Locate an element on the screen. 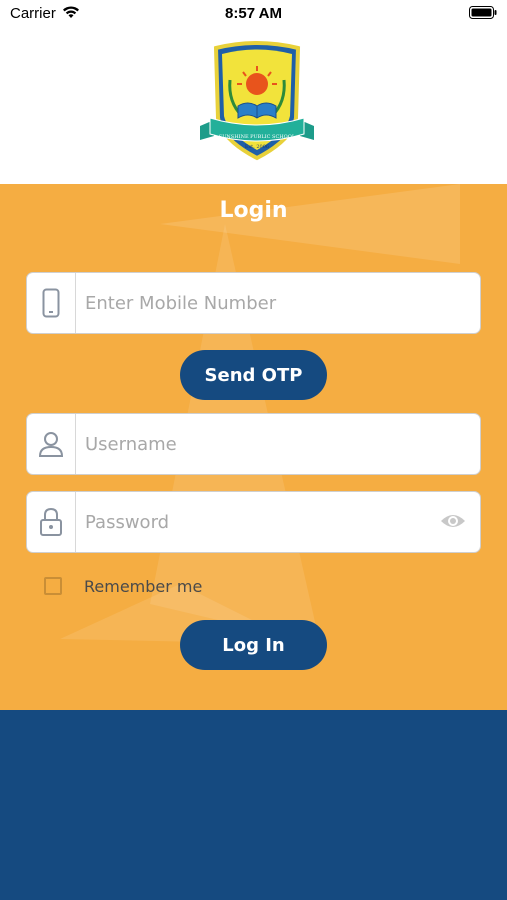 The width and height of the screenshot is (507, 900). logo-est-text: Est. 2006 is located at coordinates (257, 147).